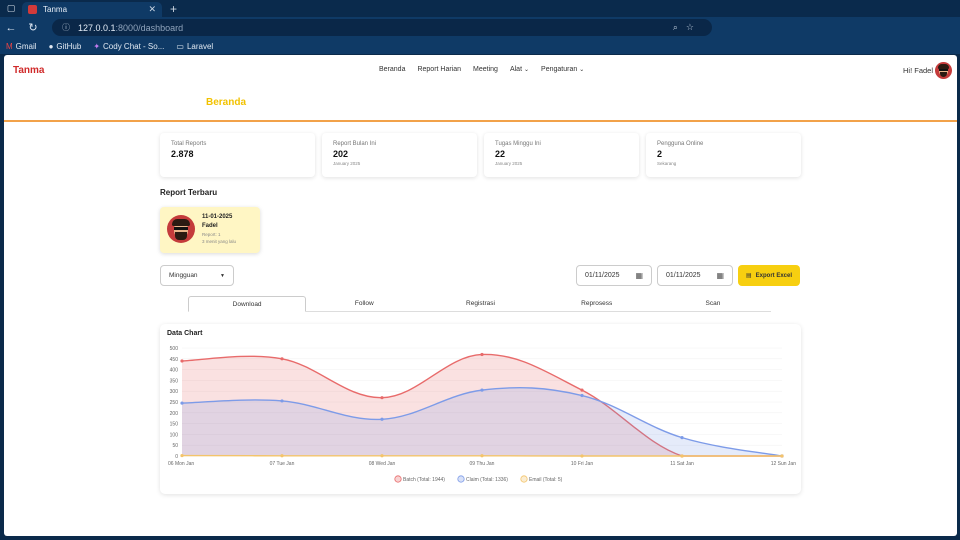 This screenshot has width=960, height=540. Describe the element at coordinates (189, 192) in the screenshot. I see `recent-reports-title: Report Terbaru` at that location.